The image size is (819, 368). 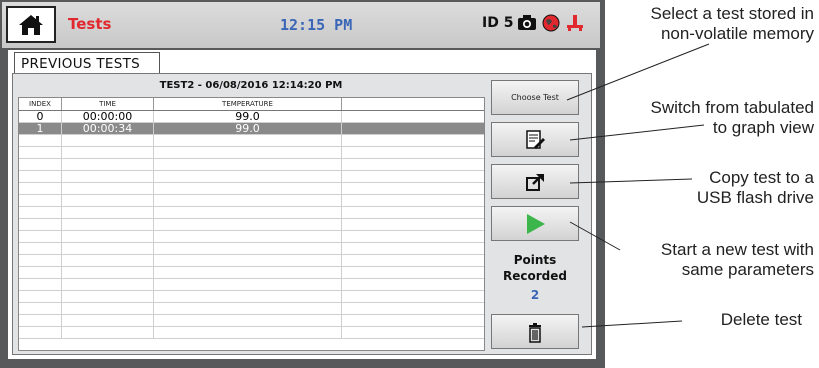 What do you see at coordinates (702, 118) in the screenshot?
I see `callout-graph-view: Switch from tabulated to graph view` at bounding box center [702, 118].